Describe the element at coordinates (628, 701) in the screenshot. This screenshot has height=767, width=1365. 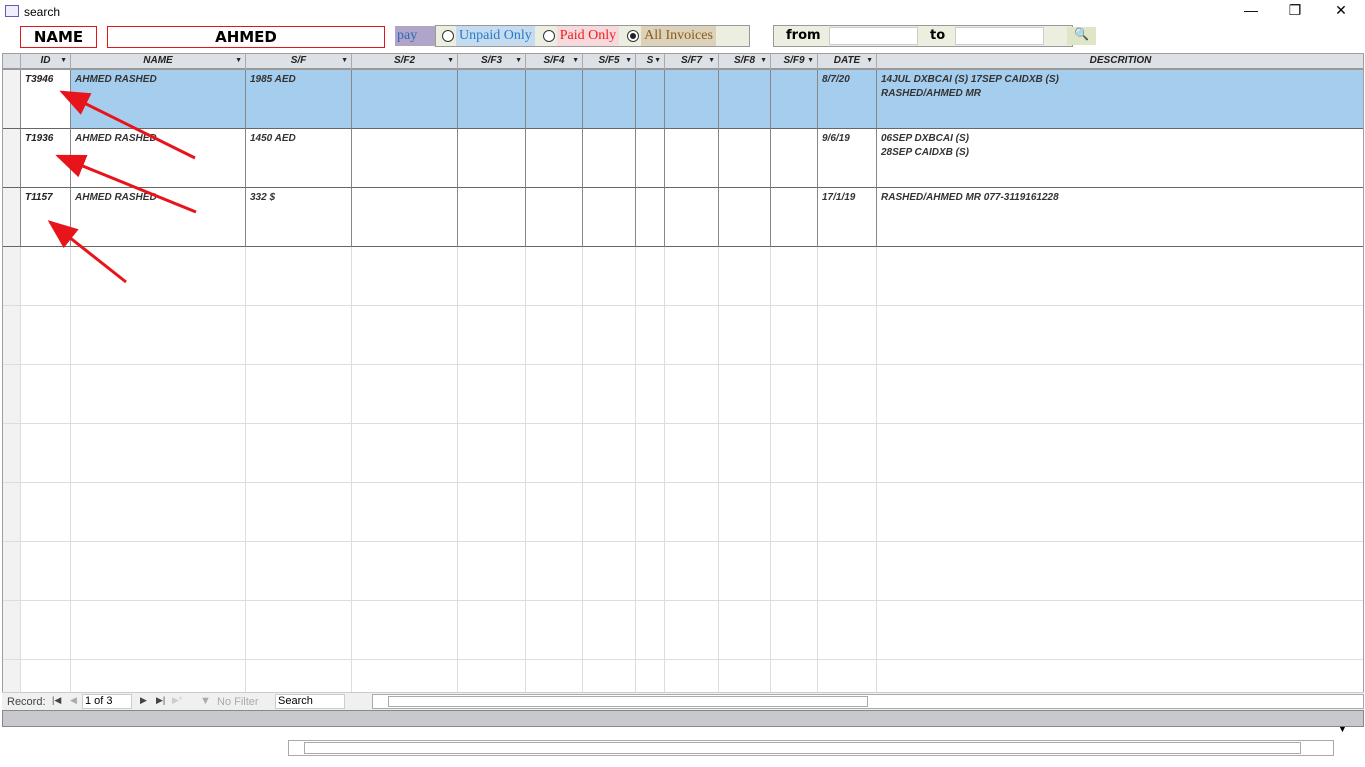
I see `scrollbar-thumb` at that location.